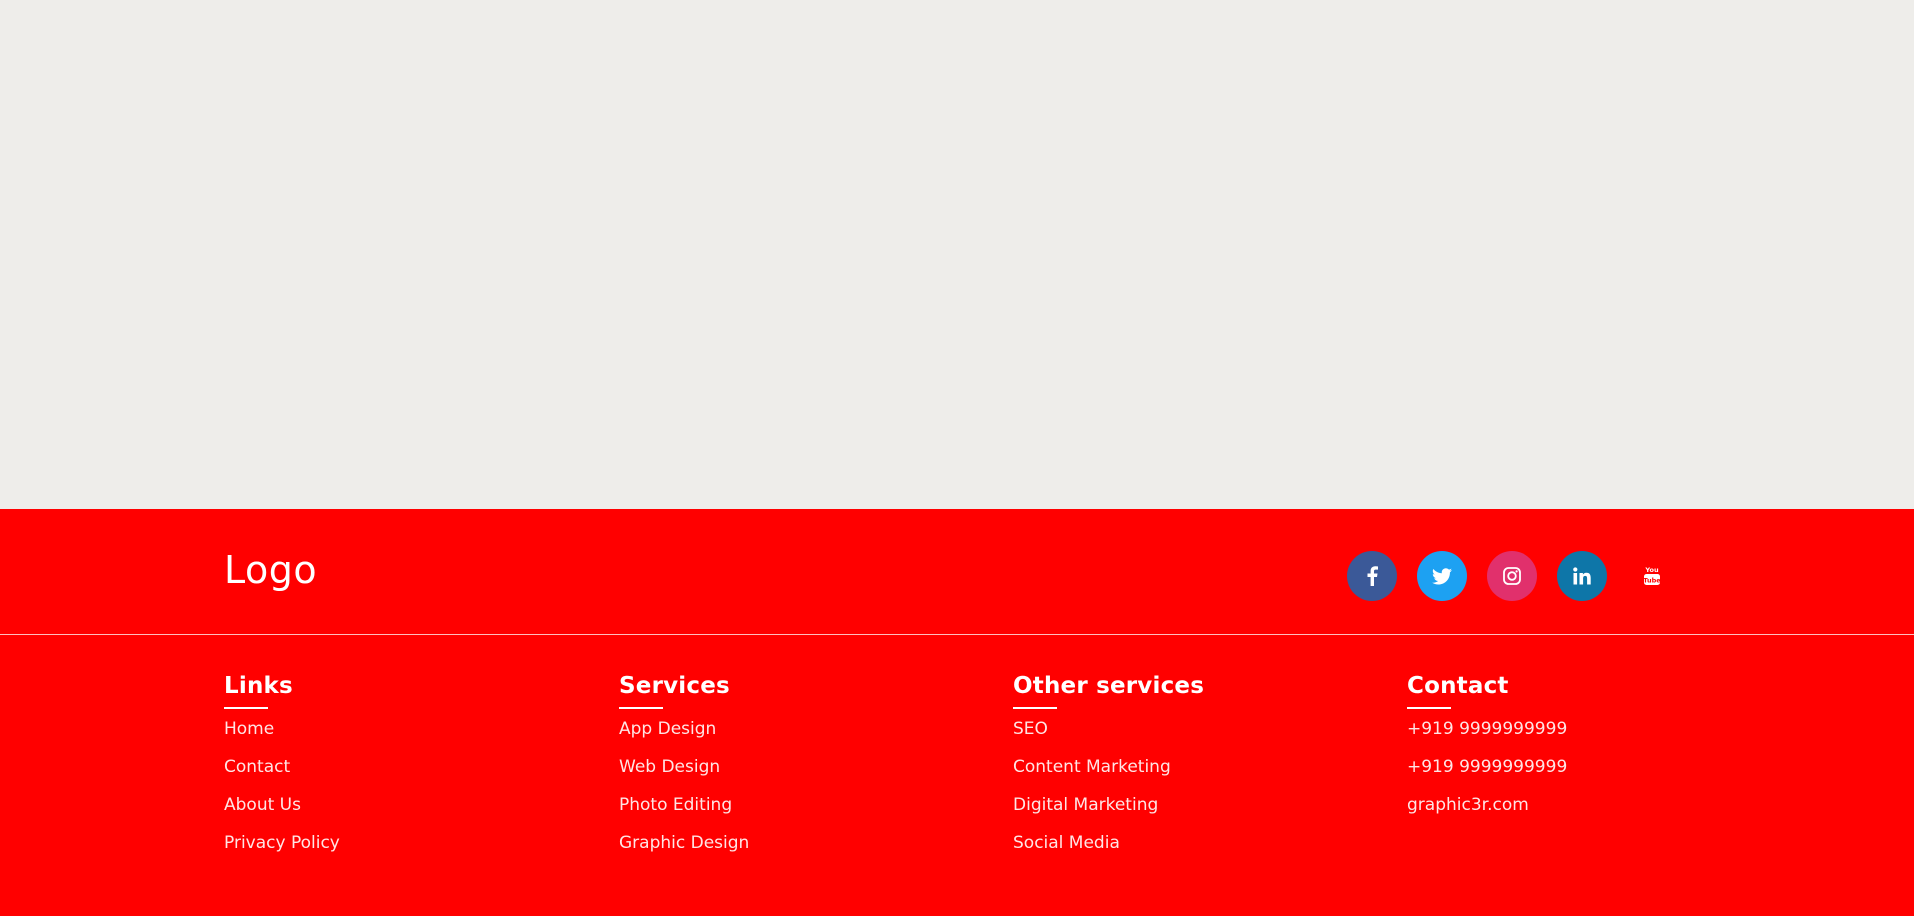  Describe the element at coordinates (1572, 740) in the screenshot. I see `contact-phone-1: +919 9999999999` at that location.